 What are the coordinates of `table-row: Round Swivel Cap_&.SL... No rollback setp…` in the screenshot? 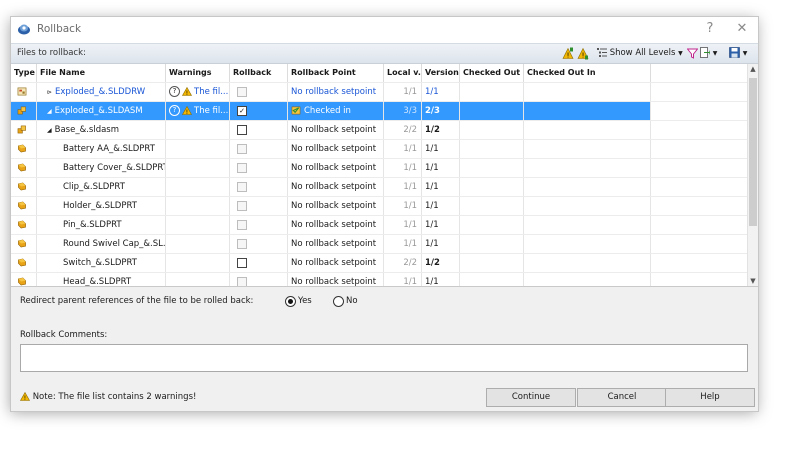 It's located at (379, 244).